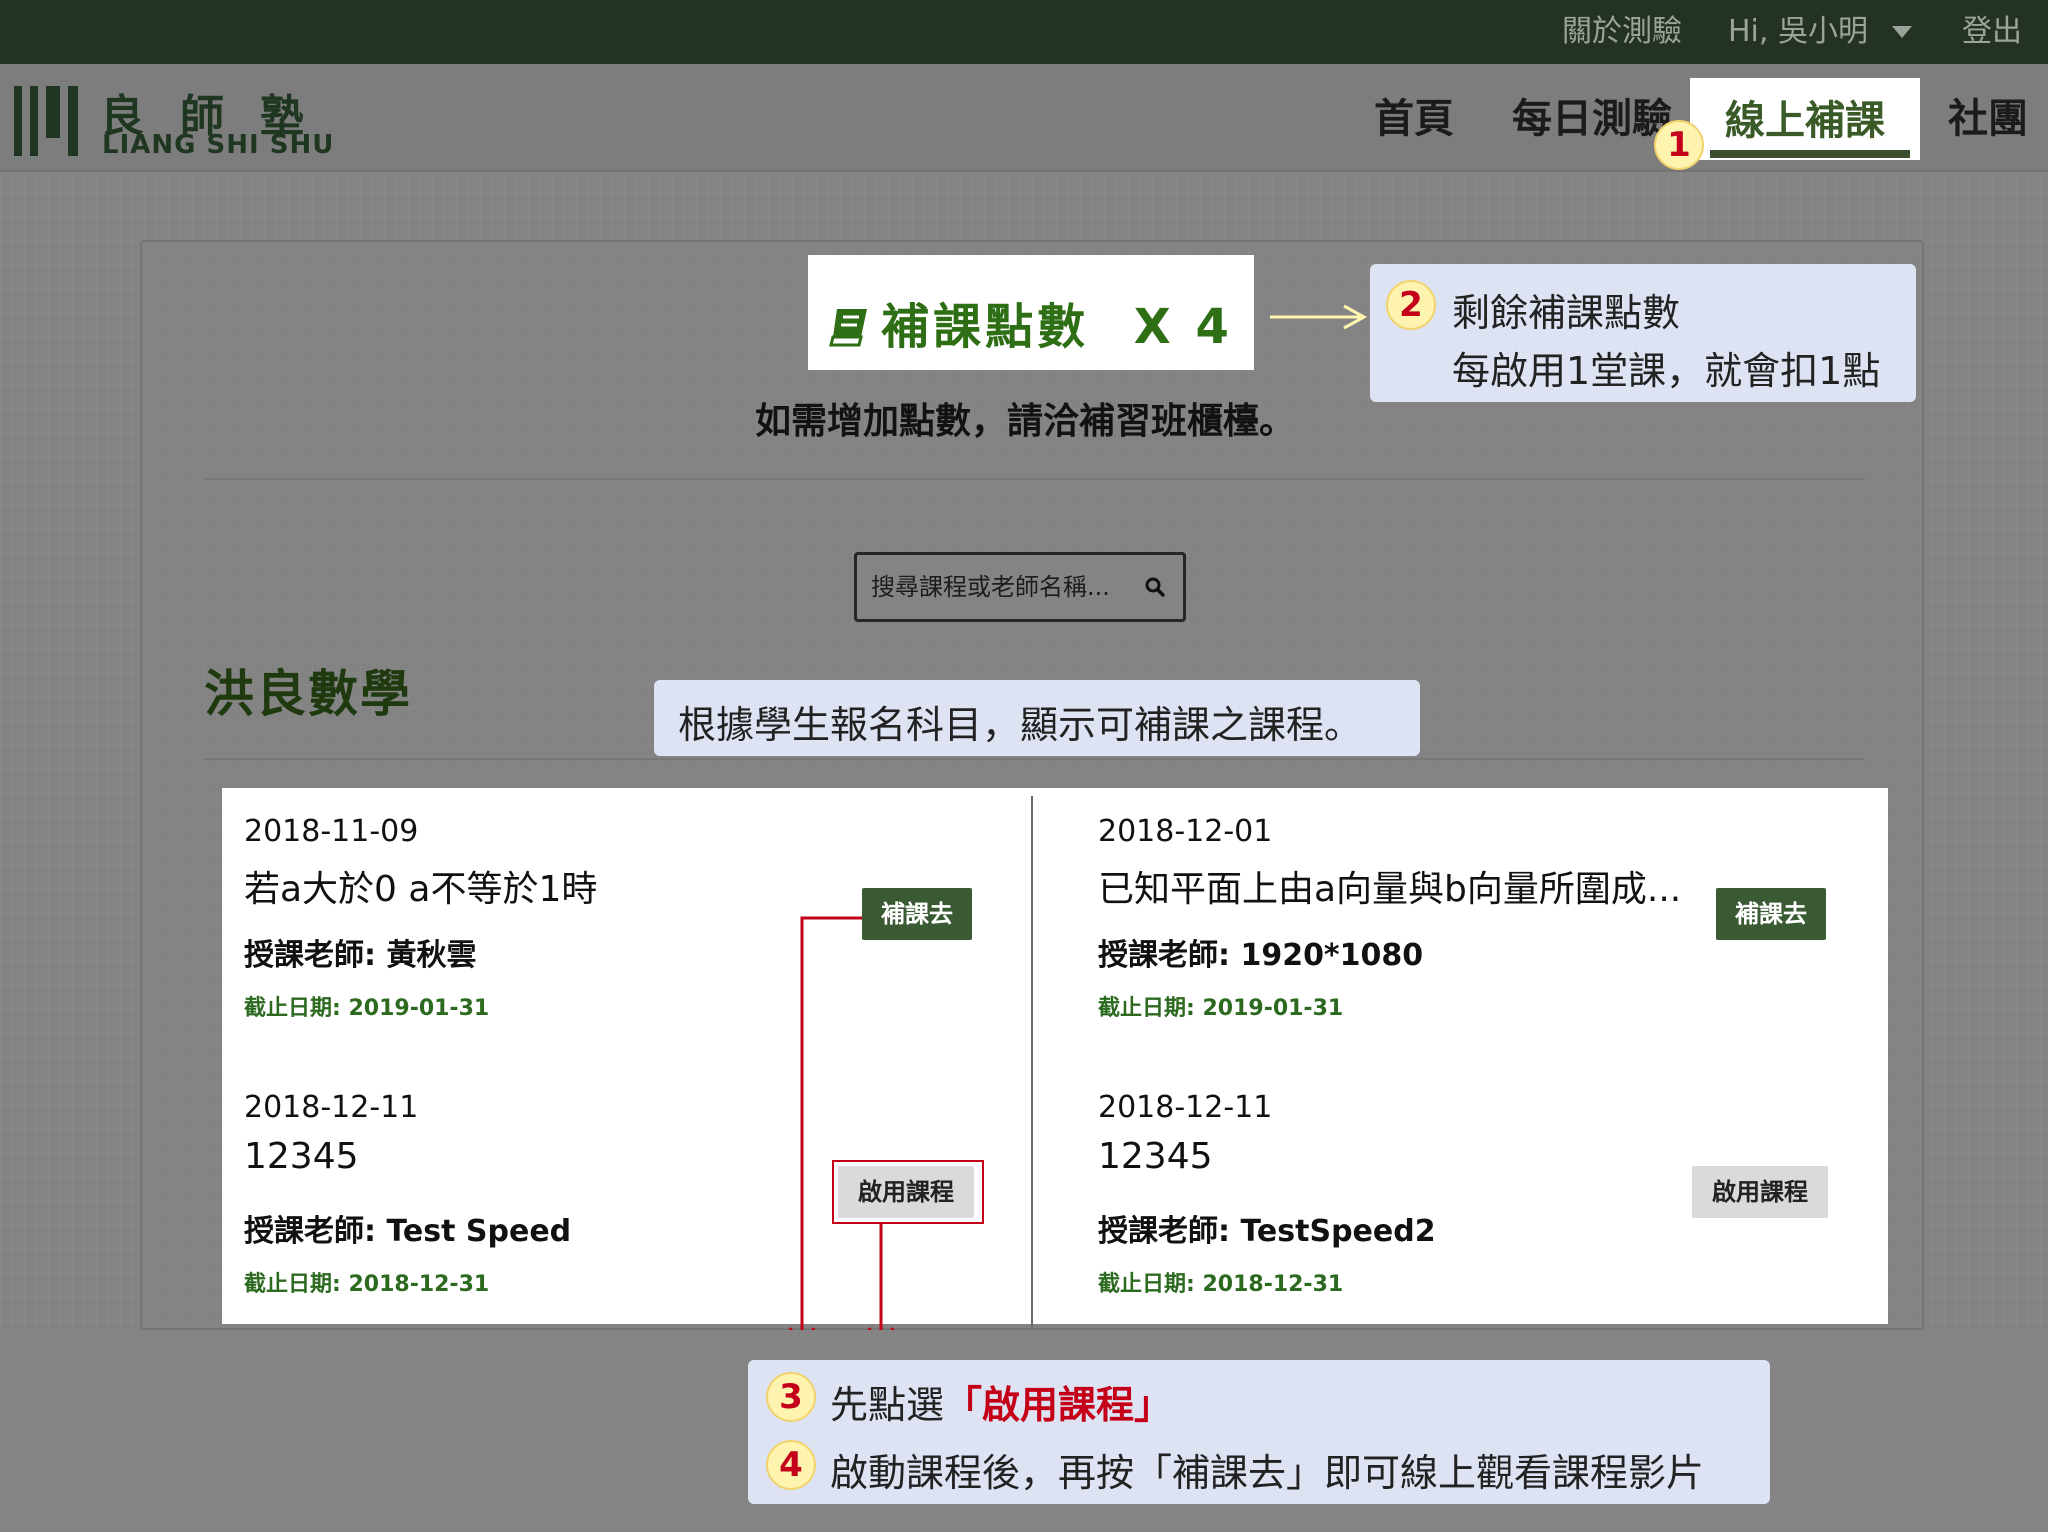 This screenshot has width=2048, height=1532. What do you see at coordinates (1032, 1063) in the screenshot?
I see `course-grid-separator` at bounding box center [1032, 1063].